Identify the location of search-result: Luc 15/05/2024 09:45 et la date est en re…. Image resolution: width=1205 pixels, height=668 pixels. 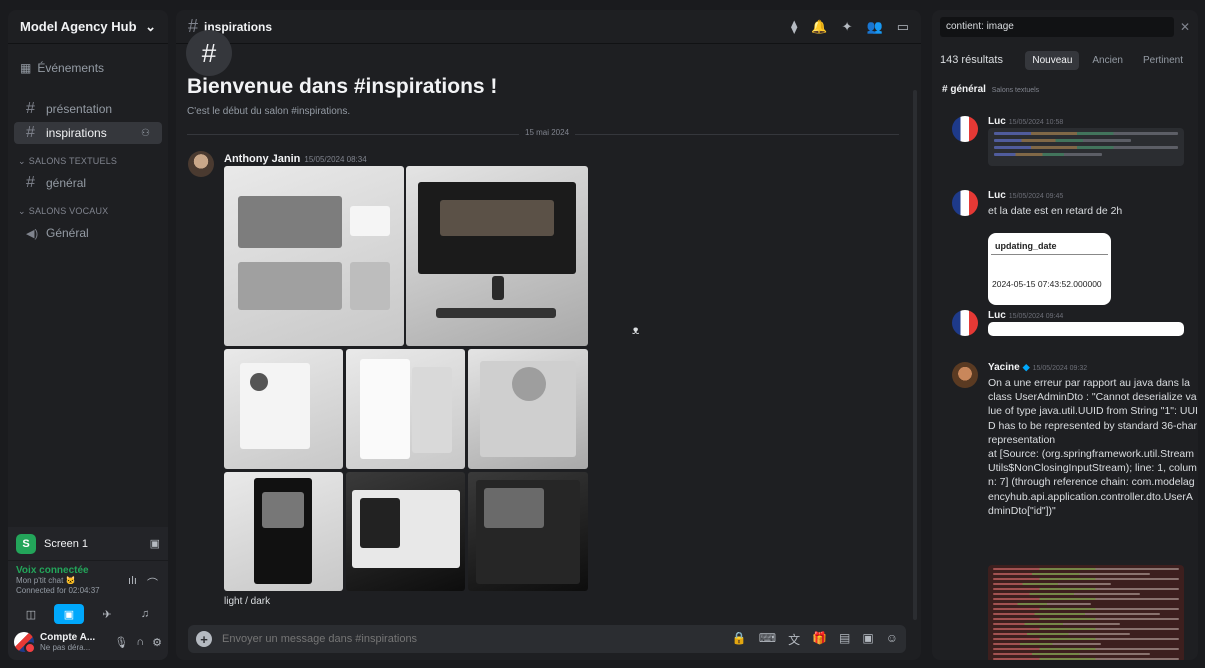
(1072, 250).